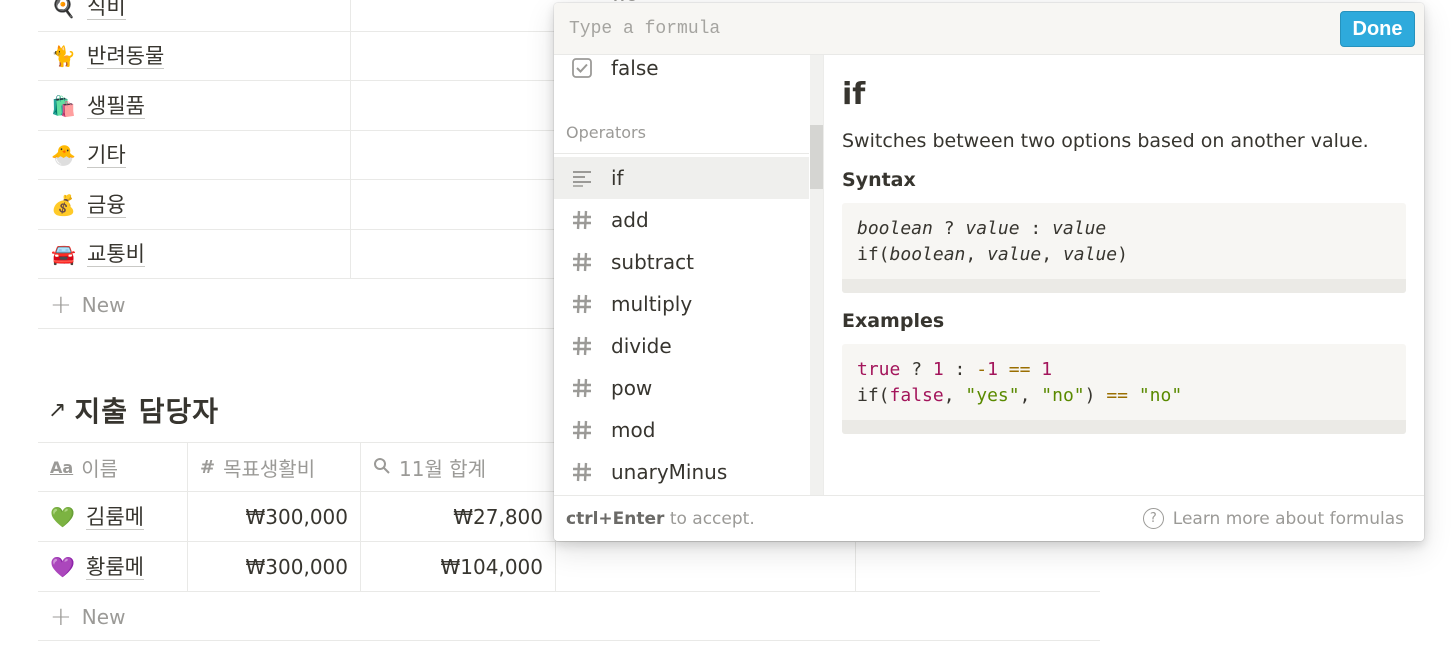 The image size is (1452, 655). I want to click on row-title-link: 황룸메, so click(115, 567).